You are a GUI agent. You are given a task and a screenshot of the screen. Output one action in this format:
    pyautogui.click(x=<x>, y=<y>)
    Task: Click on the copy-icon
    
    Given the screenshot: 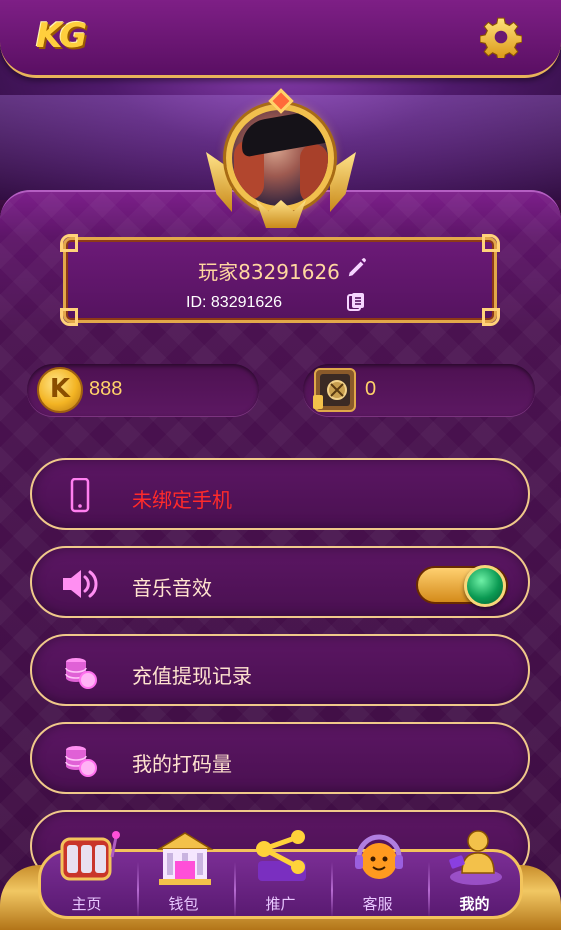 What is the action you would take?
    pyautogui.click(x=356, y=302)
    